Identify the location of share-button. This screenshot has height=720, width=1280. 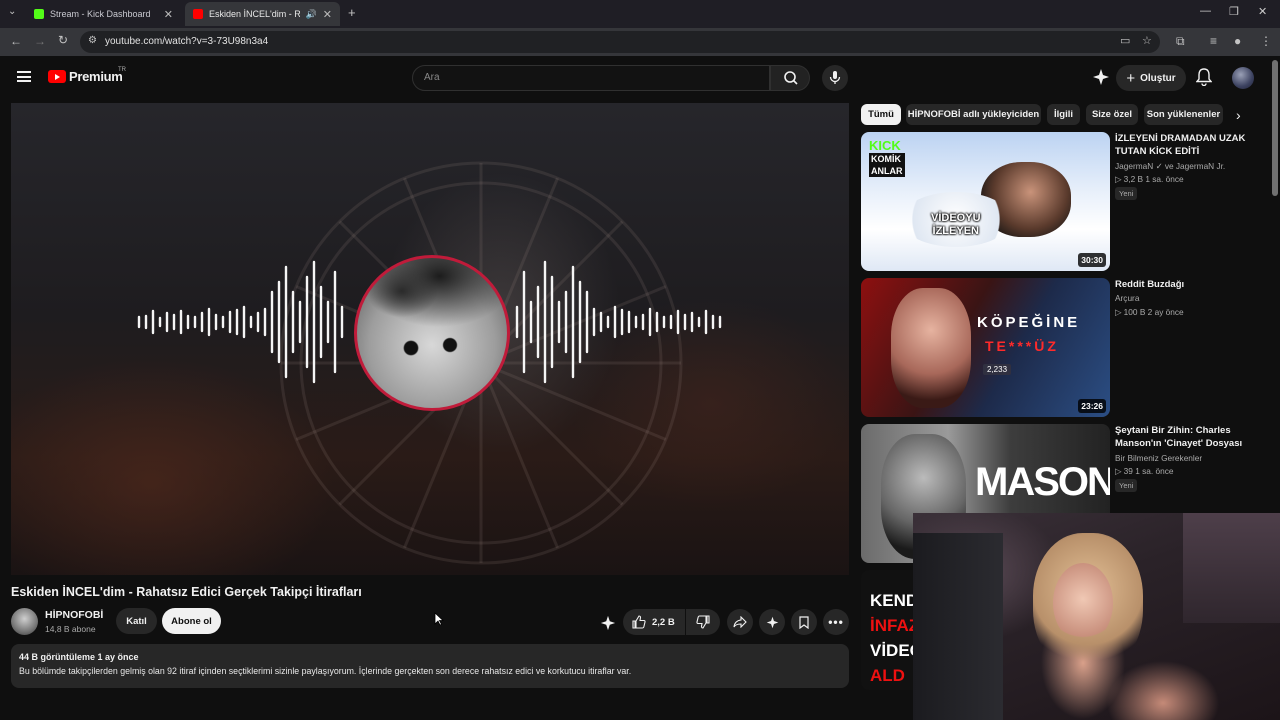
(740, 622).